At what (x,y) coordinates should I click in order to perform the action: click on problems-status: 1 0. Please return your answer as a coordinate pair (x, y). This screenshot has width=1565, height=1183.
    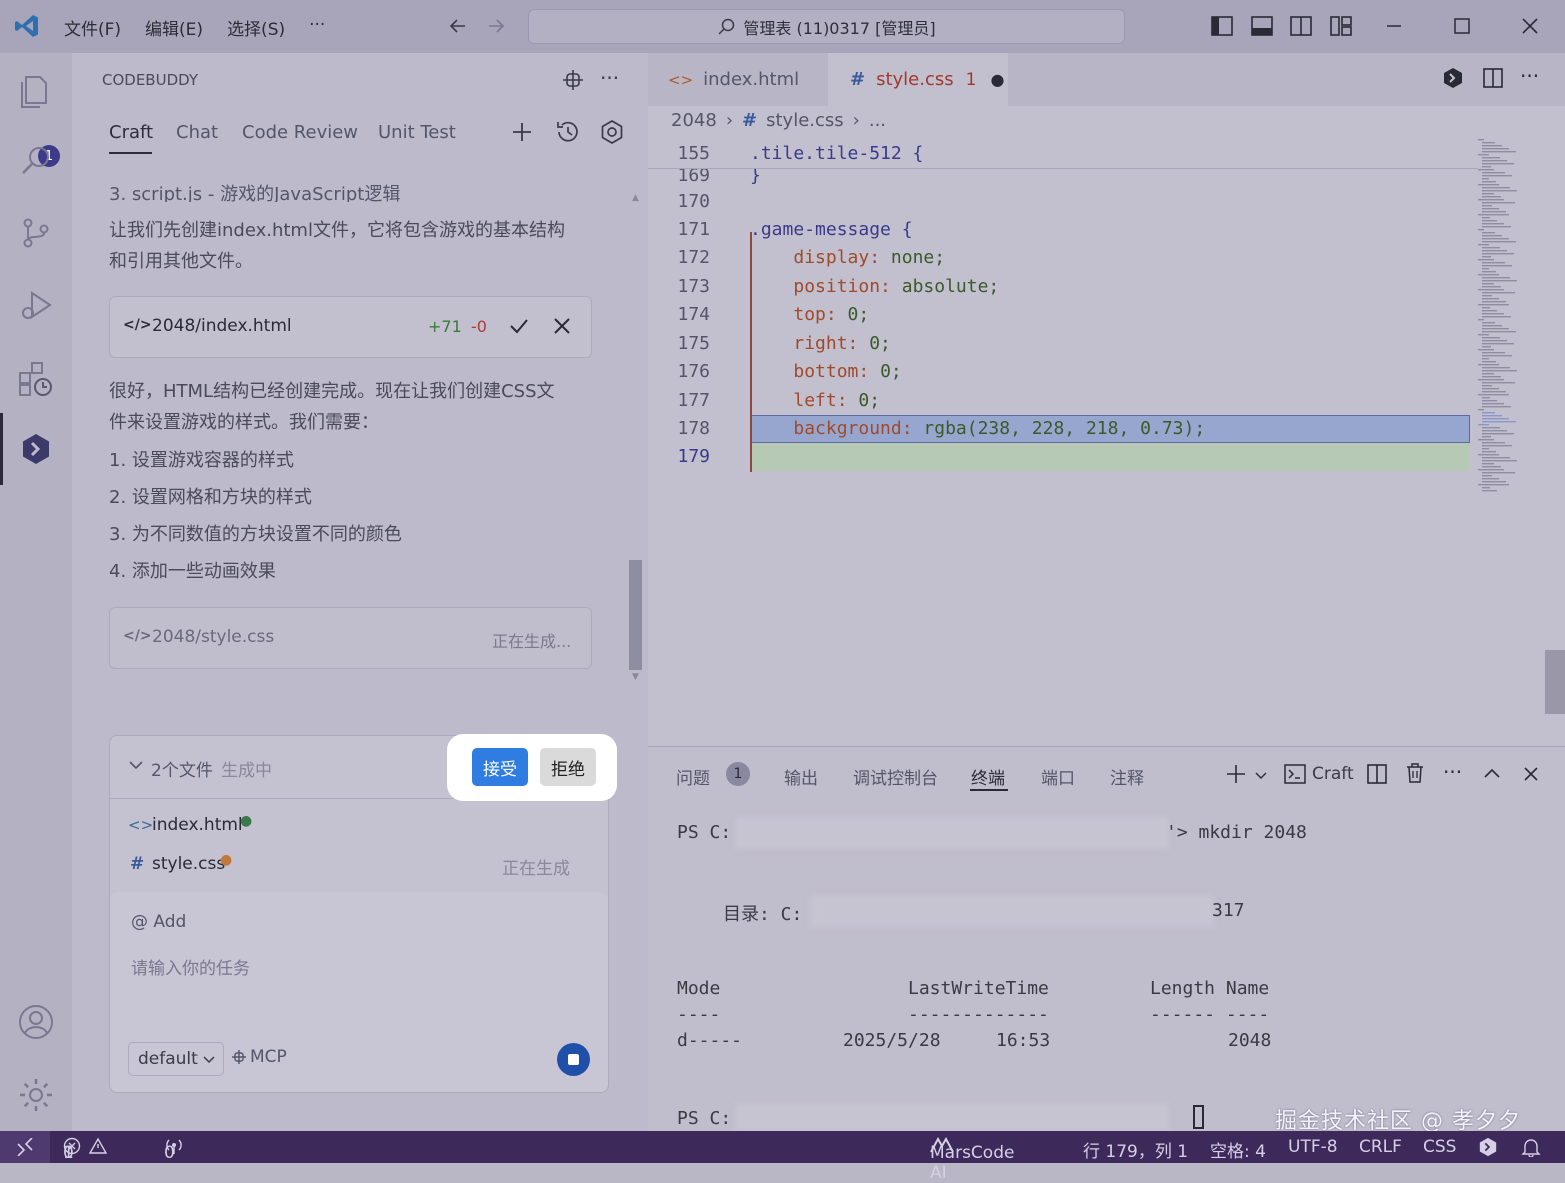
    Looking at the image, I should click on (85, 1150).